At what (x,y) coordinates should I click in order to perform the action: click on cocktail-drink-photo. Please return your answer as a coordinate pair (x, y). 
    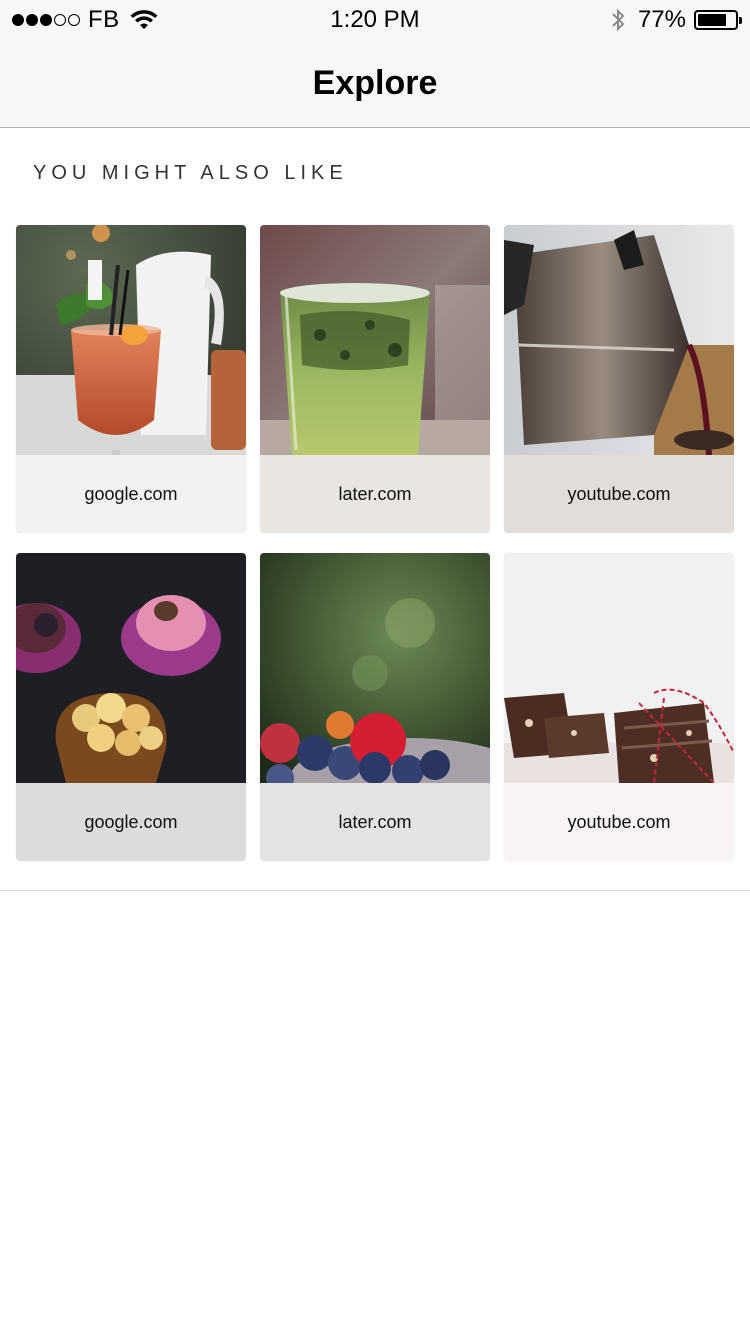
    Looking at the image, I should click on (131, 340).